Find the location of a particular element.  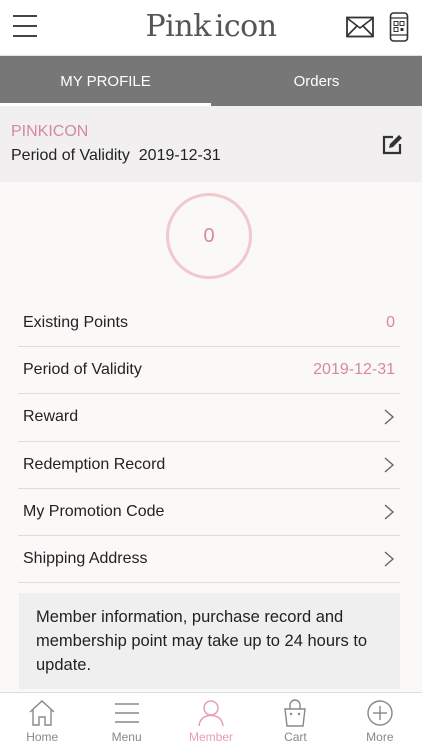

more-icon is located at coordinates (380, 713).